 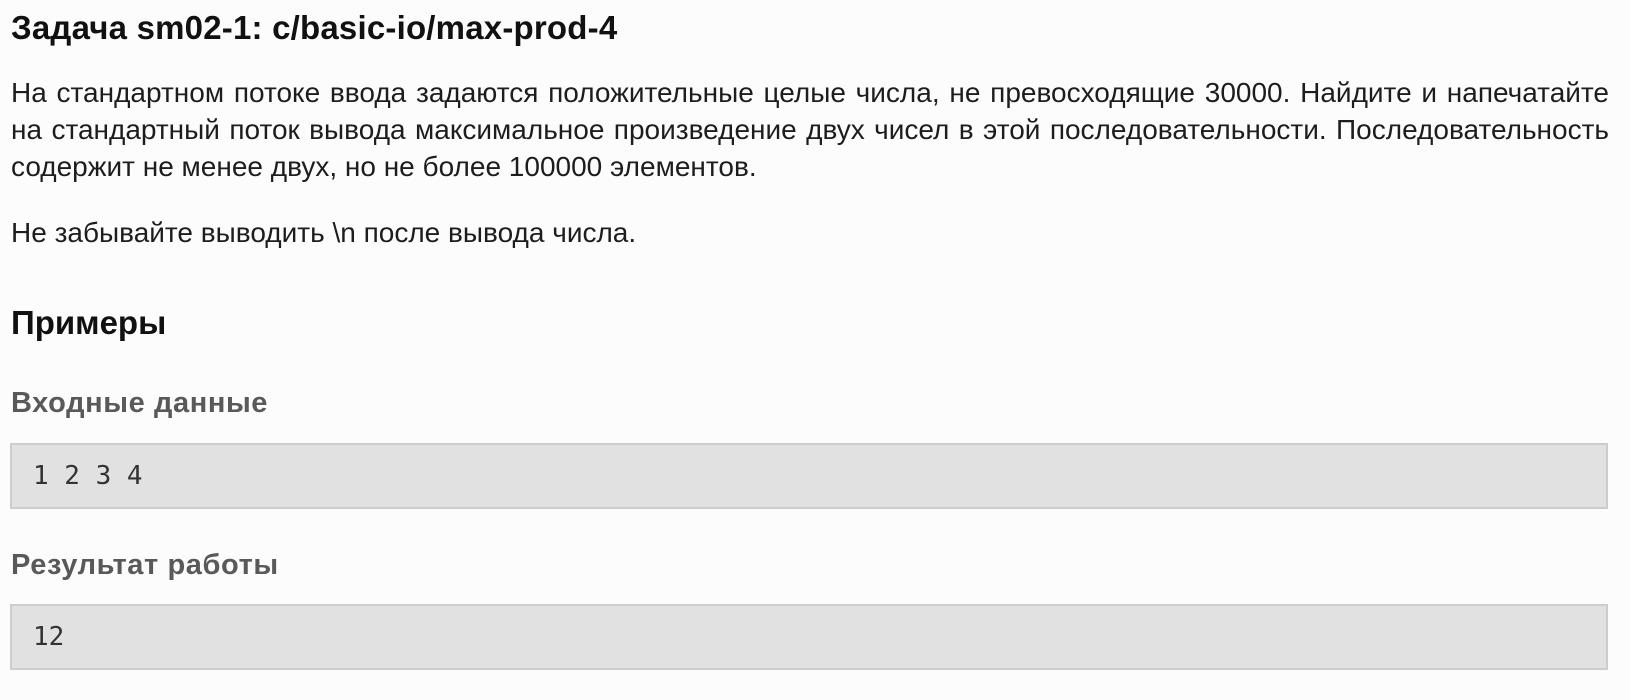 What do you see at coordinates (145, 565) in the screenshot?
I see `output-result-heading: Результат работы` at bounding box center [145, 565].